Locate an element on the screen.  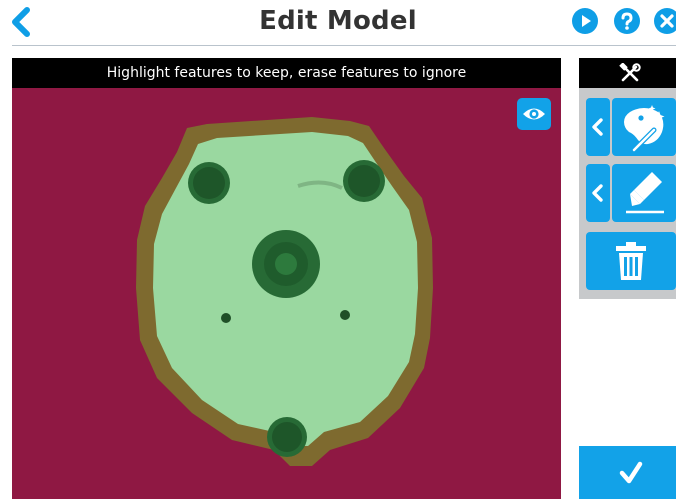
magic-paint-button is located at coordinates (644, 127).